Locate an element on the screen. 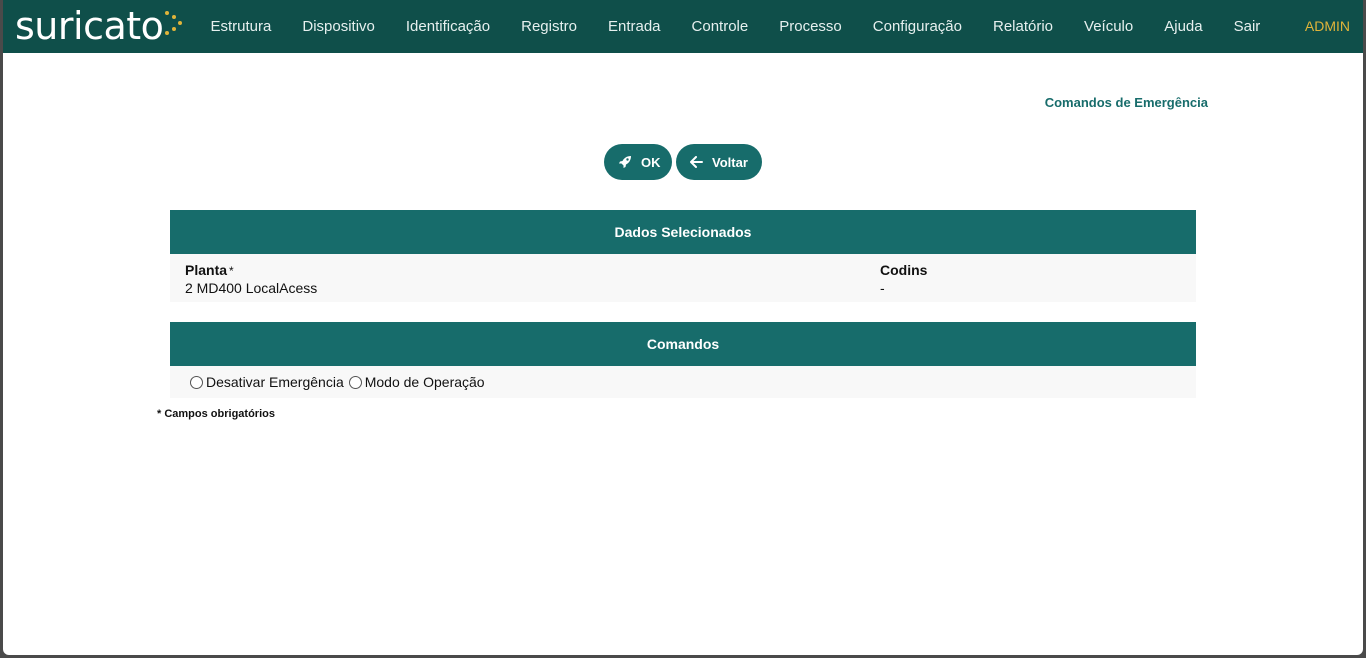  logo-dots-icon is located at coordinates (174, 28).